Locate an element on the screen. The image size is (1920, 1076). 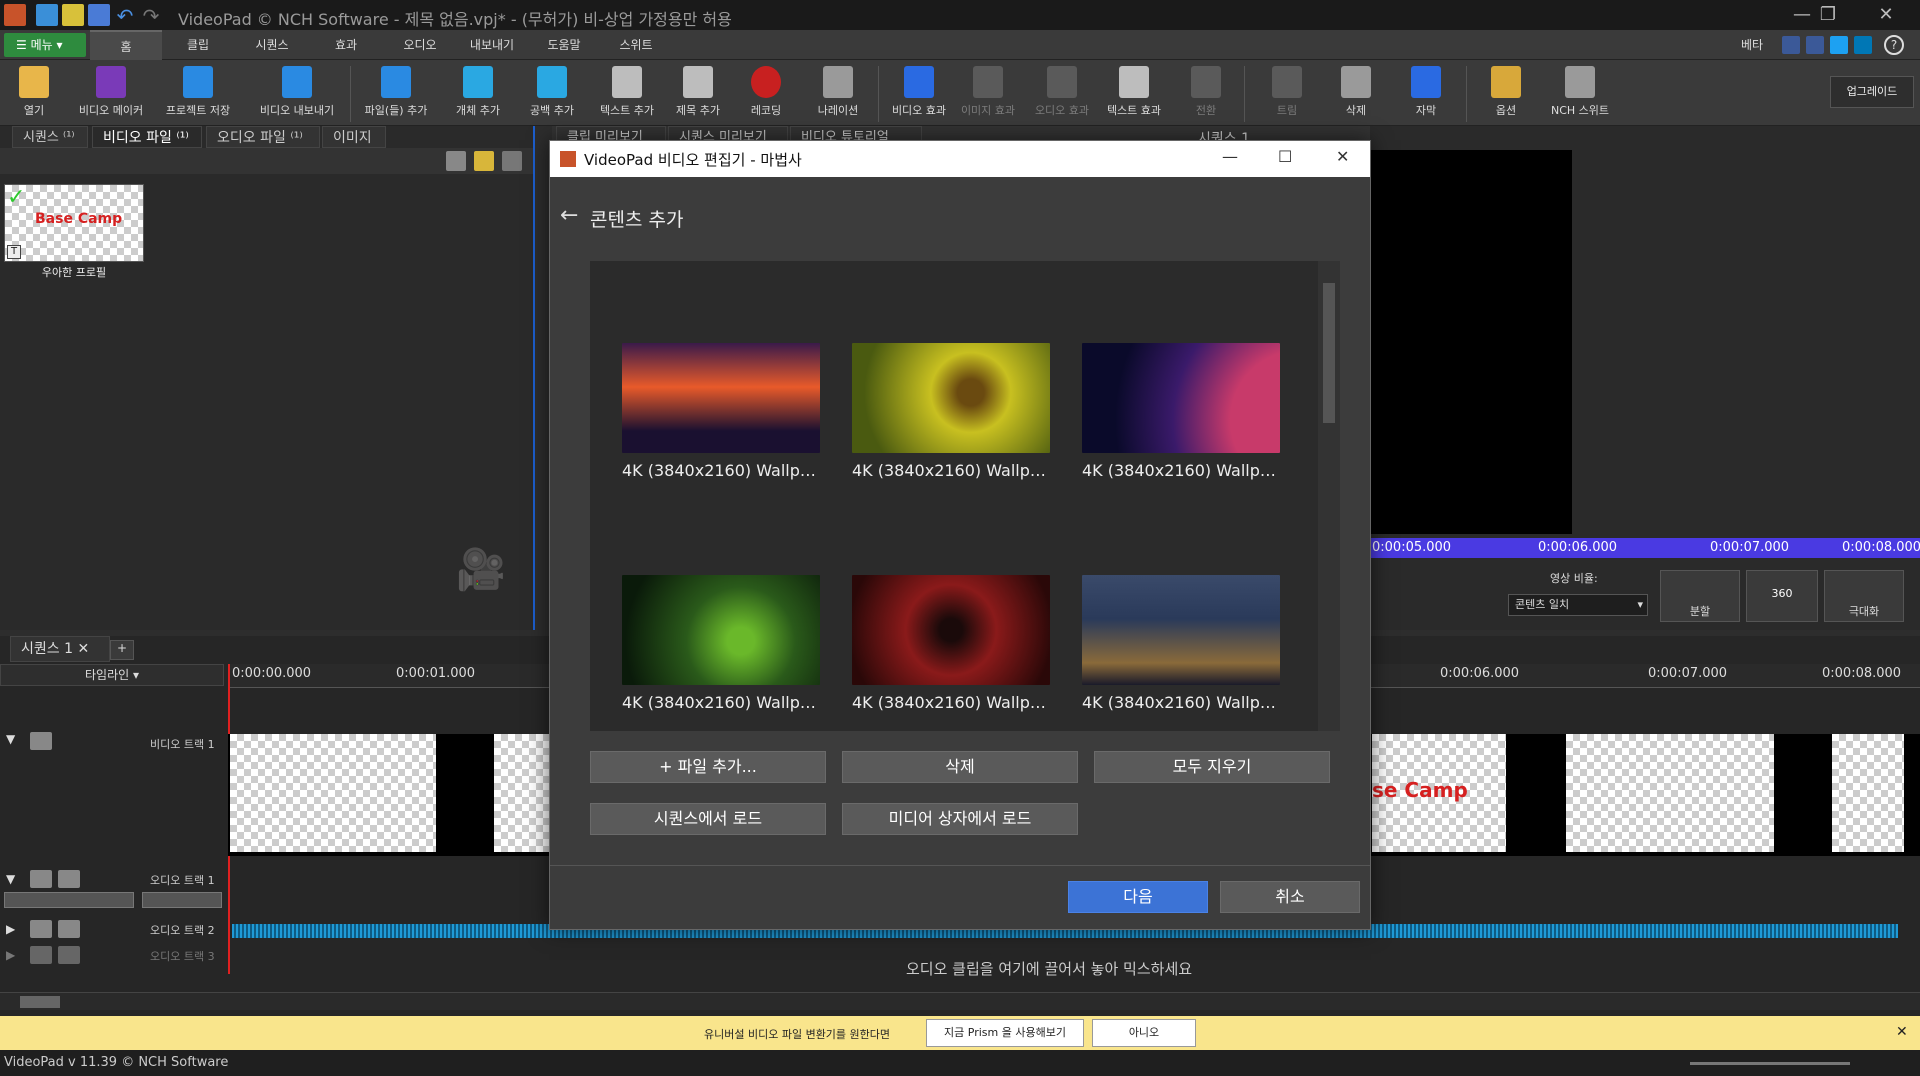
video-clip: se Camp is located at coordinates (1439, 793).